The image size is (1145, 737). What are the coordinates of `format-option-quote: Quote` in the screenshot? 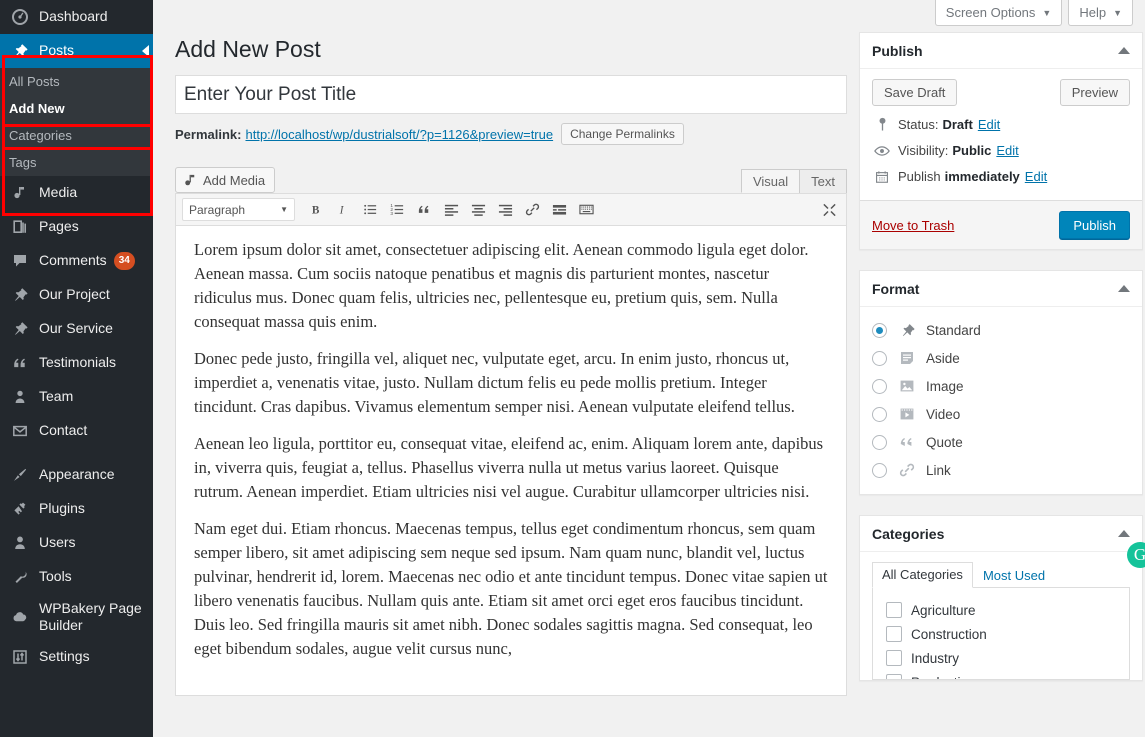 It's located at (1001, 442).